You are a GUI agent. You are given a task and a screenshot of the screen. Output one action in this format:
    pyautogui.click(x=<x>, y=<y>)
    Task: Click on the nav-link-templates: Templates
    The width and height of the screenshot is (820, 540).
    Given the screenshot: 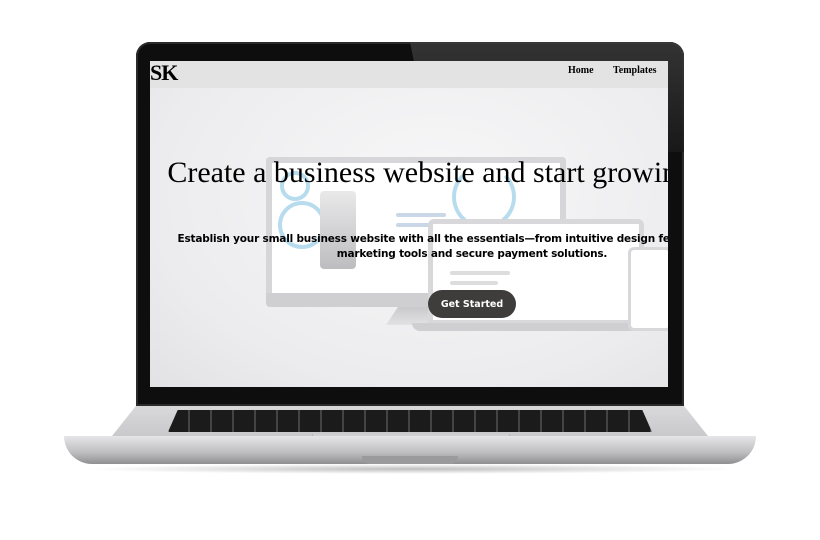 What is the action you would take?
    pyautogui.click(x=635, y=70)
    